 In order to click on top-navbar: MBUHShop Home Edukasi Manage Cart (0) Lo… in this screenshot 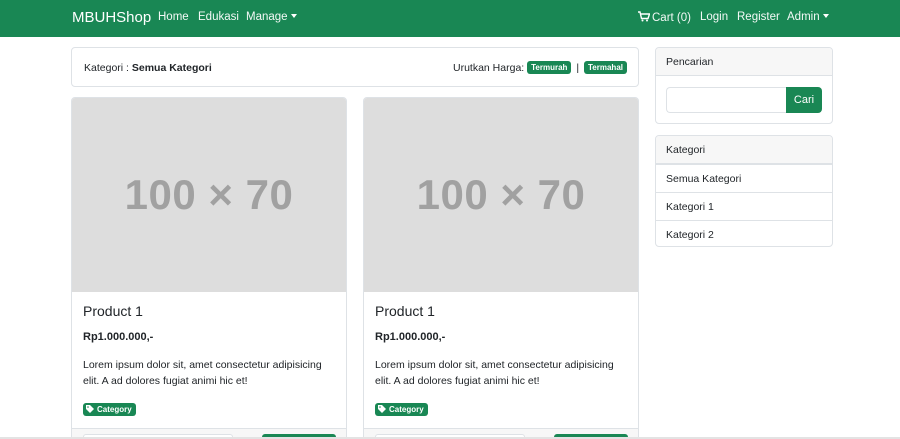, I will do `click(450, 18)`.